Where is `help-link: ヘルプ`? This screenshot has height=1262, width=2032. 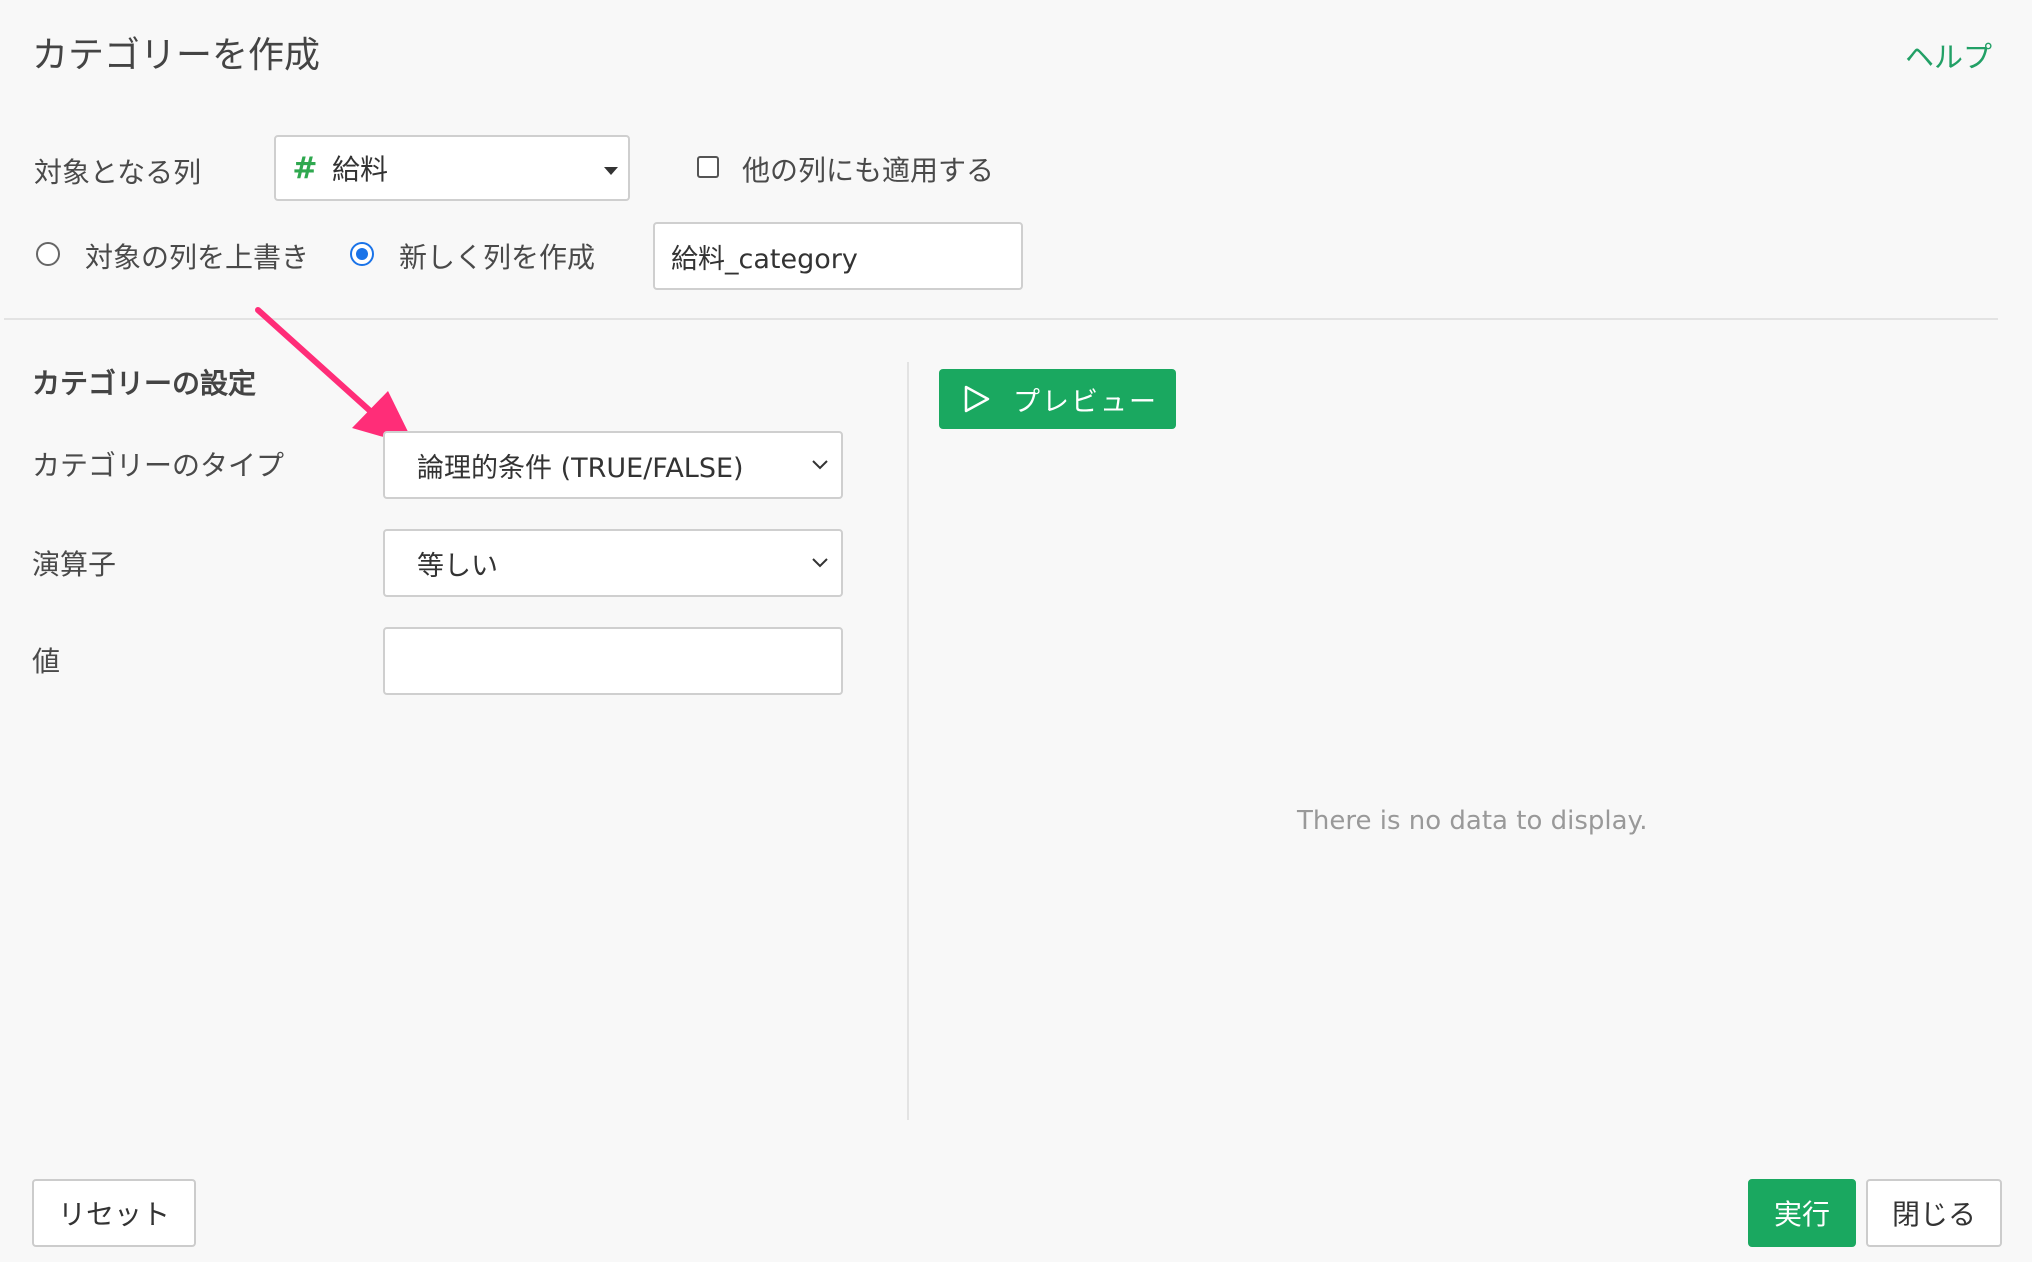 help-link: ヘルプ is located at coordinates (1948, 55).